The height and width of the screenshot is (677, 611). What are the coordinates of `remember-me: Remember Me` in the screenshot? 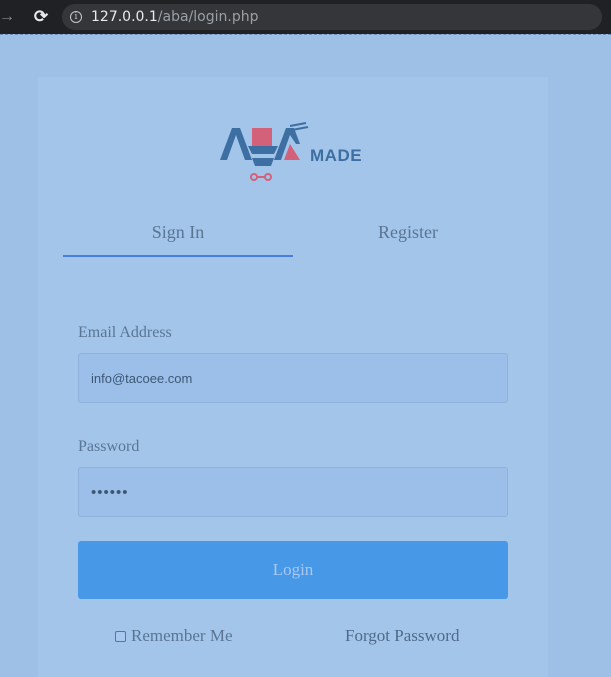 It's located at (174, 636).